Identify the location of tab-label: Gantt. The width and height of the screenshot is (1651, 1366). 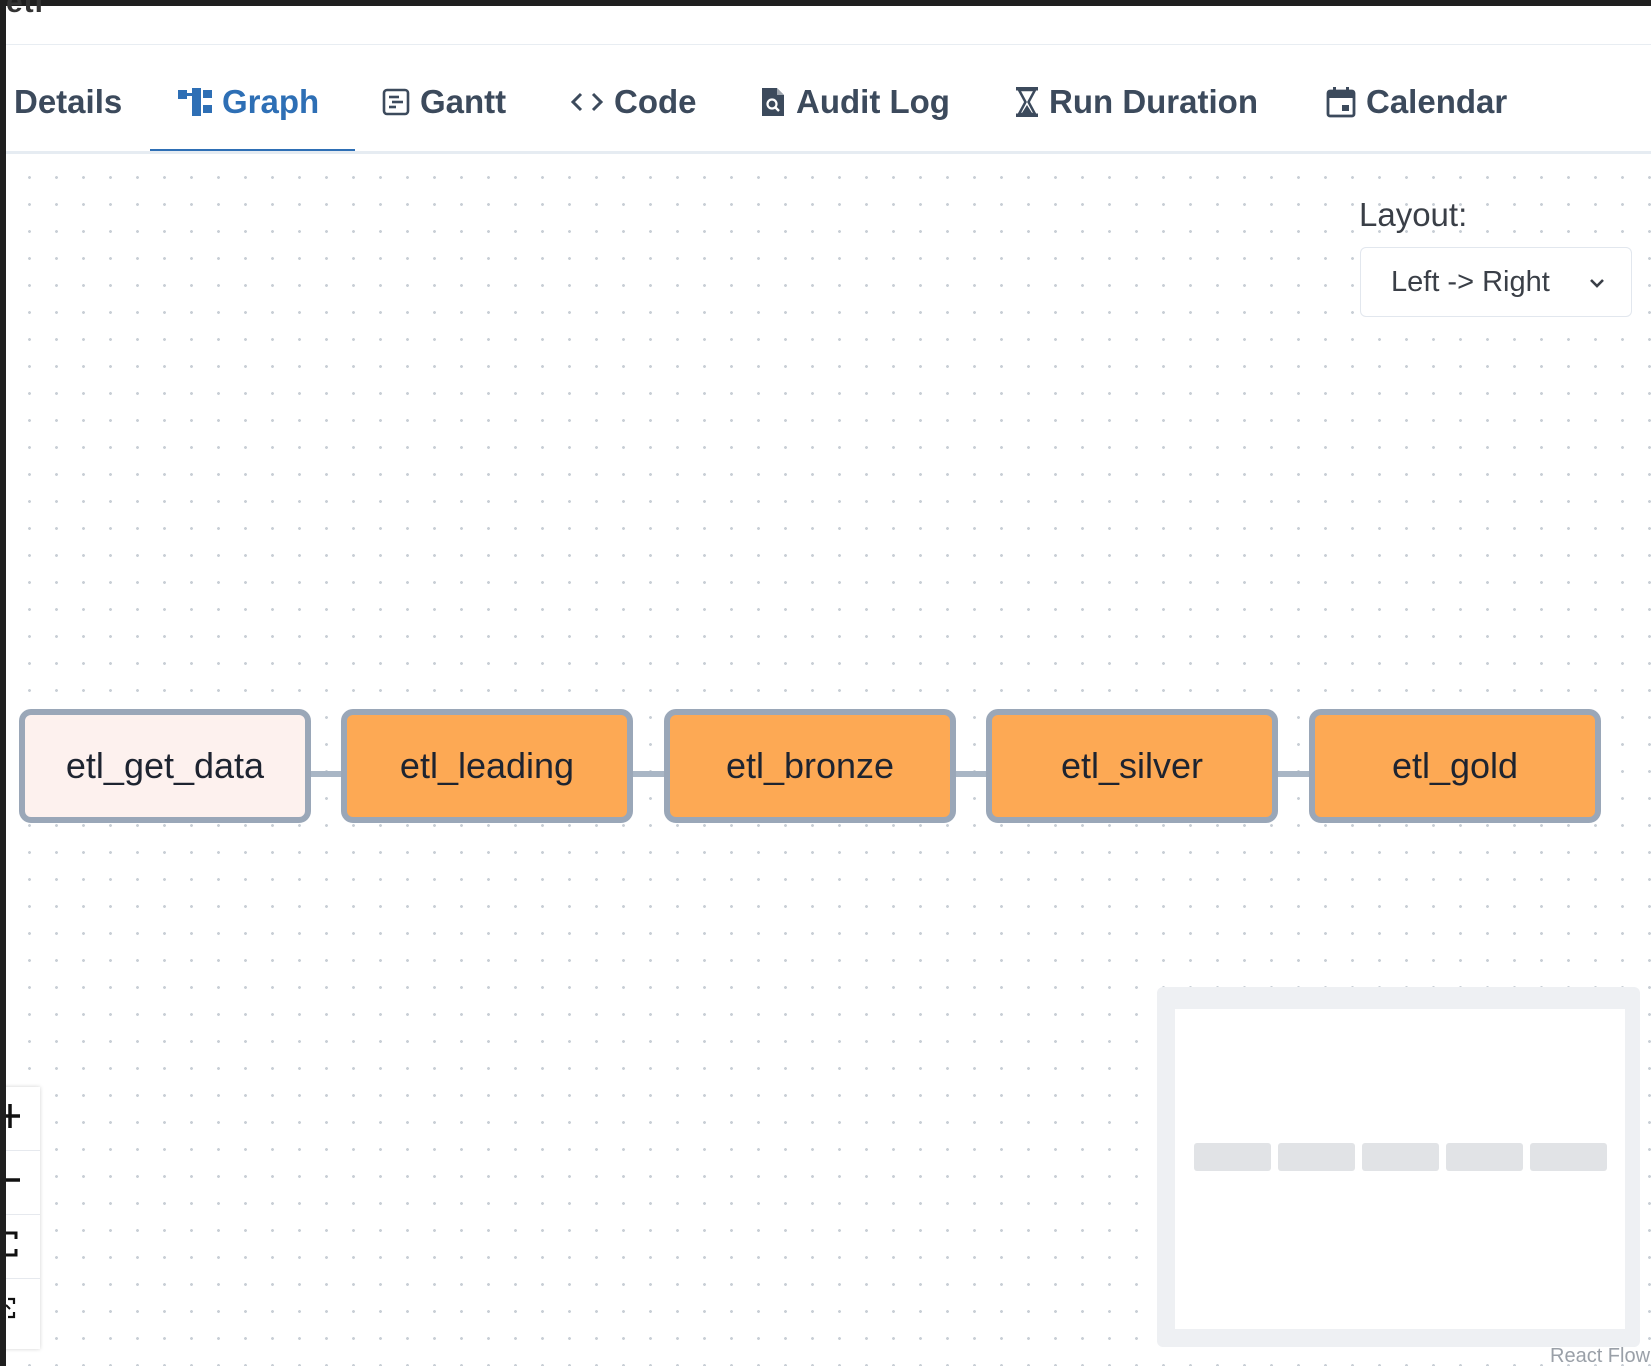
(463, 101).